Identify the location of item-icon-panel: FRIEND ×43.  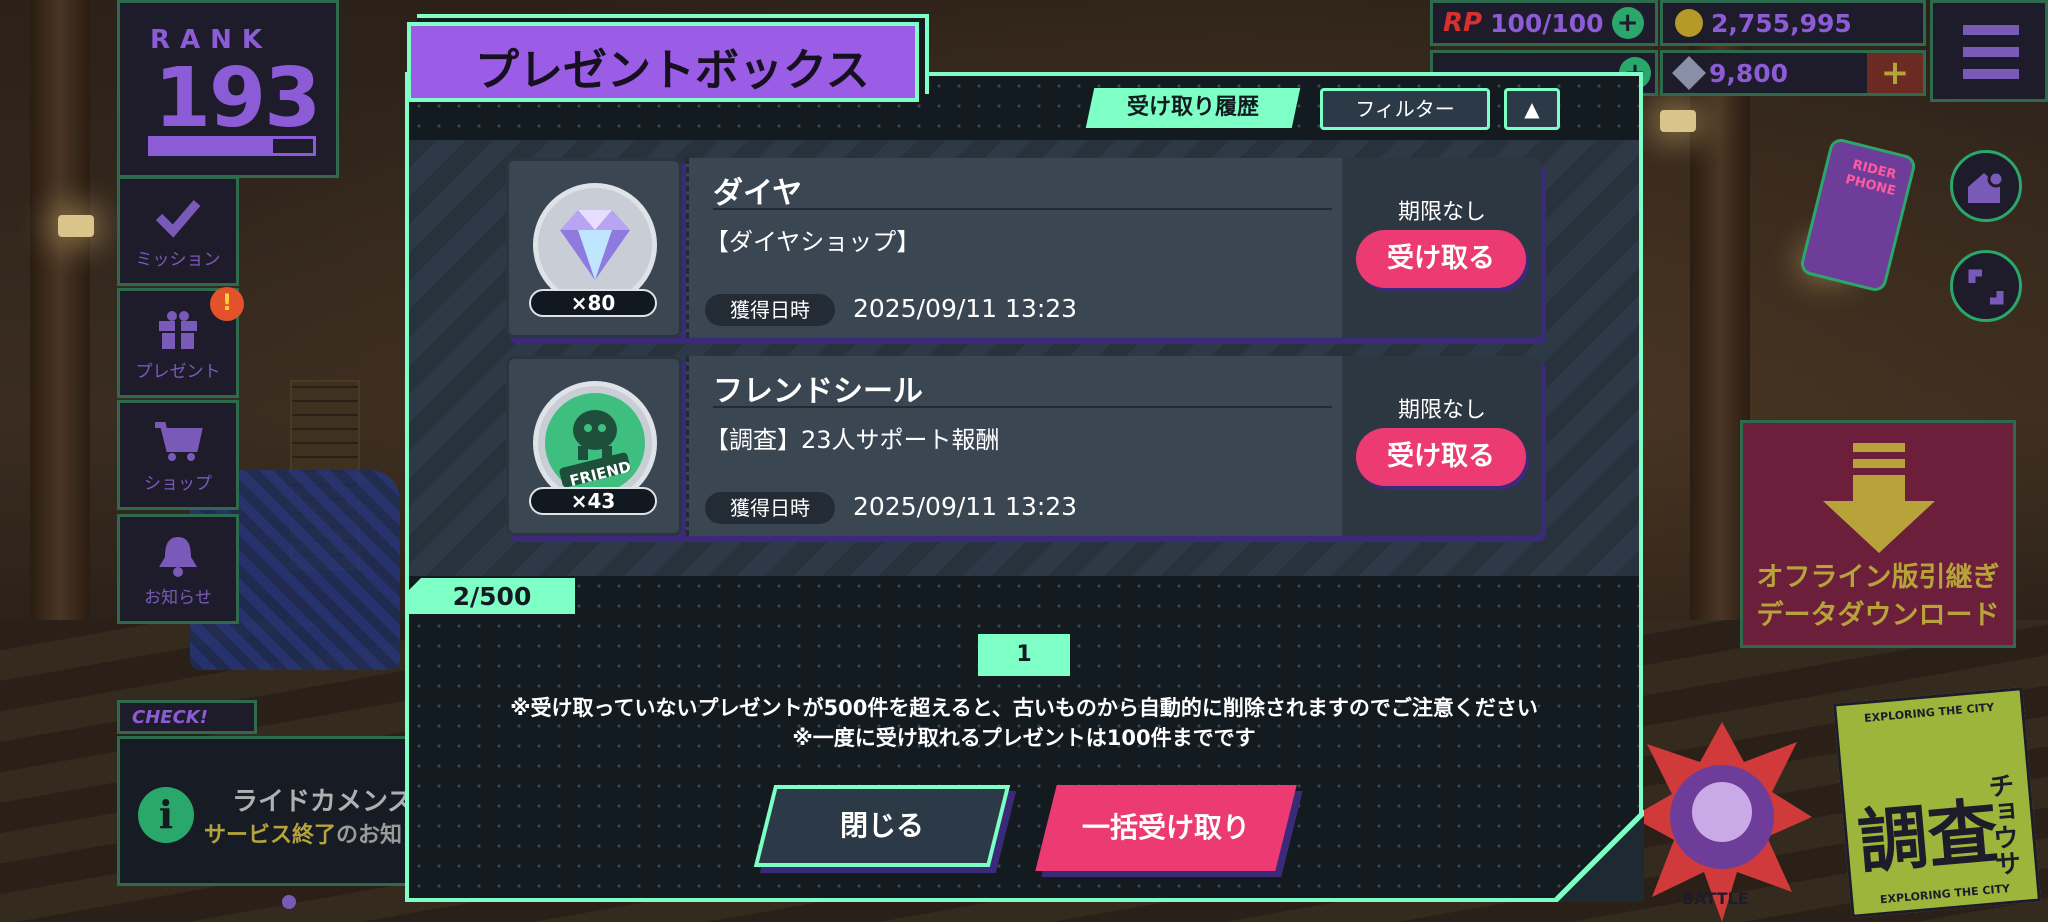
(594, 446).